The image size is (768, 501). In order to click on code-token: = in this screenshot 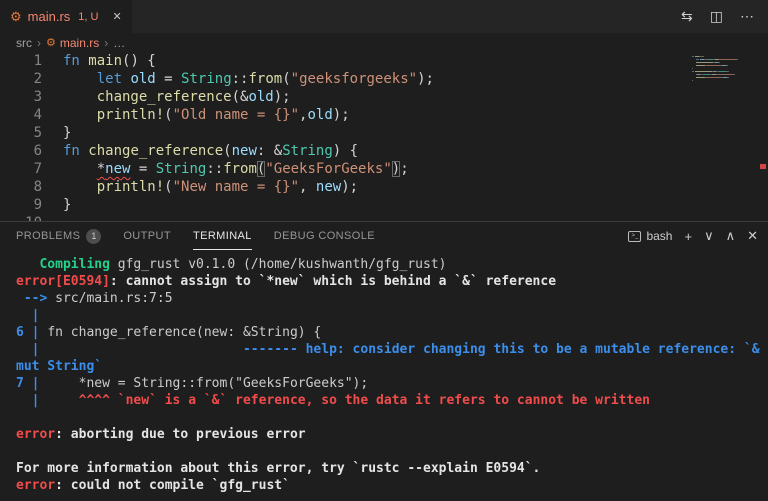, I will do `click(168, 79)`.